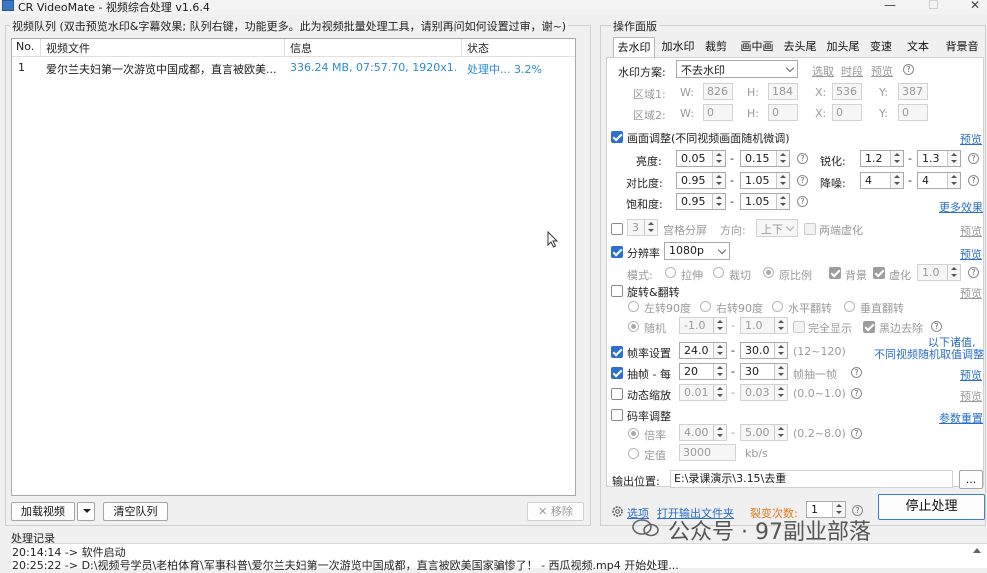 The height and width of the screenshot is (573, 987). I want to click on maximize-icon: ☐, so click(933, 6).